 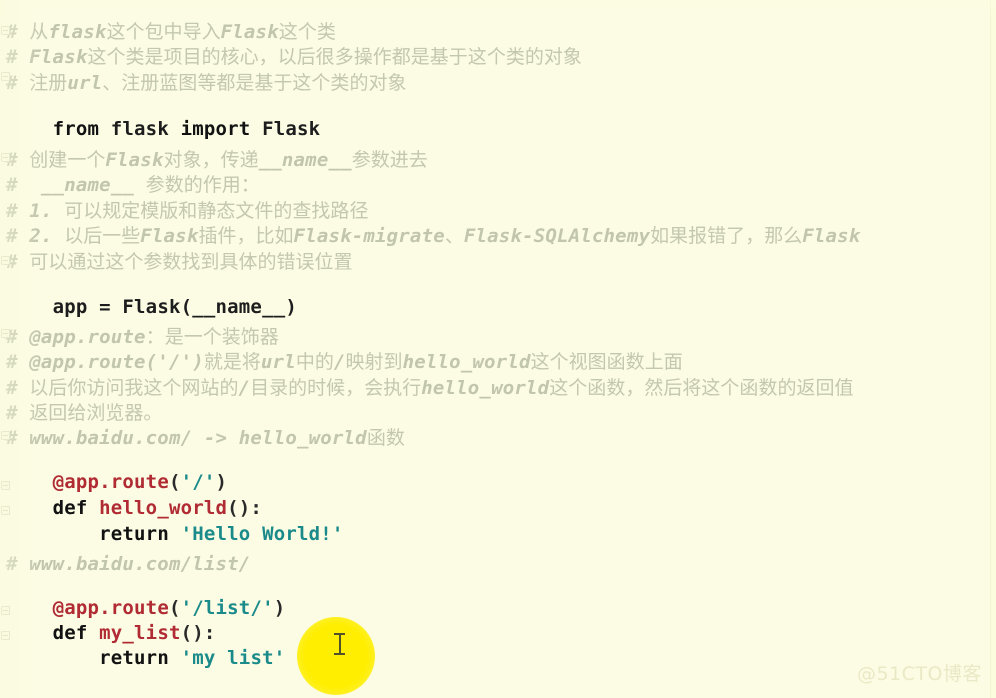 I want to click on app-assignment-text: app = Flask(__name__), so click(x=174, y=307).